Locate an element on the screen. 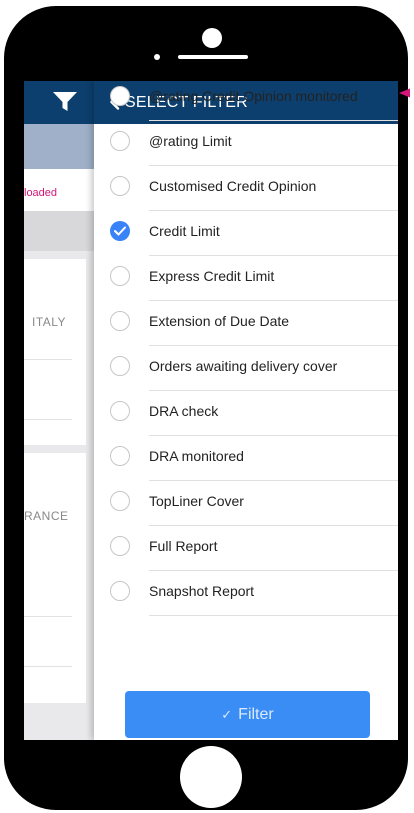 The image size is (414, 813). filter-option-label: @rating Limit is located at coordinates (190, 141).